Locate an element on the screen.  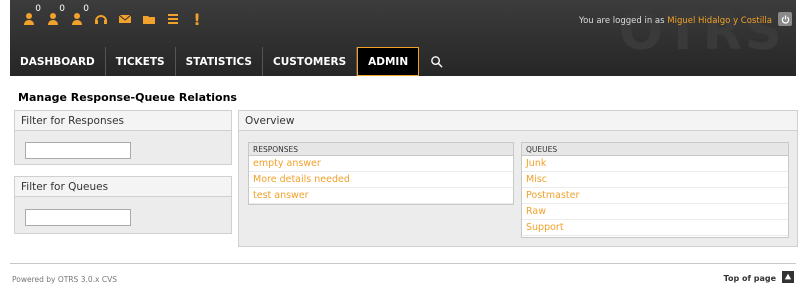
exclamation-icon: ! is located at coordinates (197, 19).